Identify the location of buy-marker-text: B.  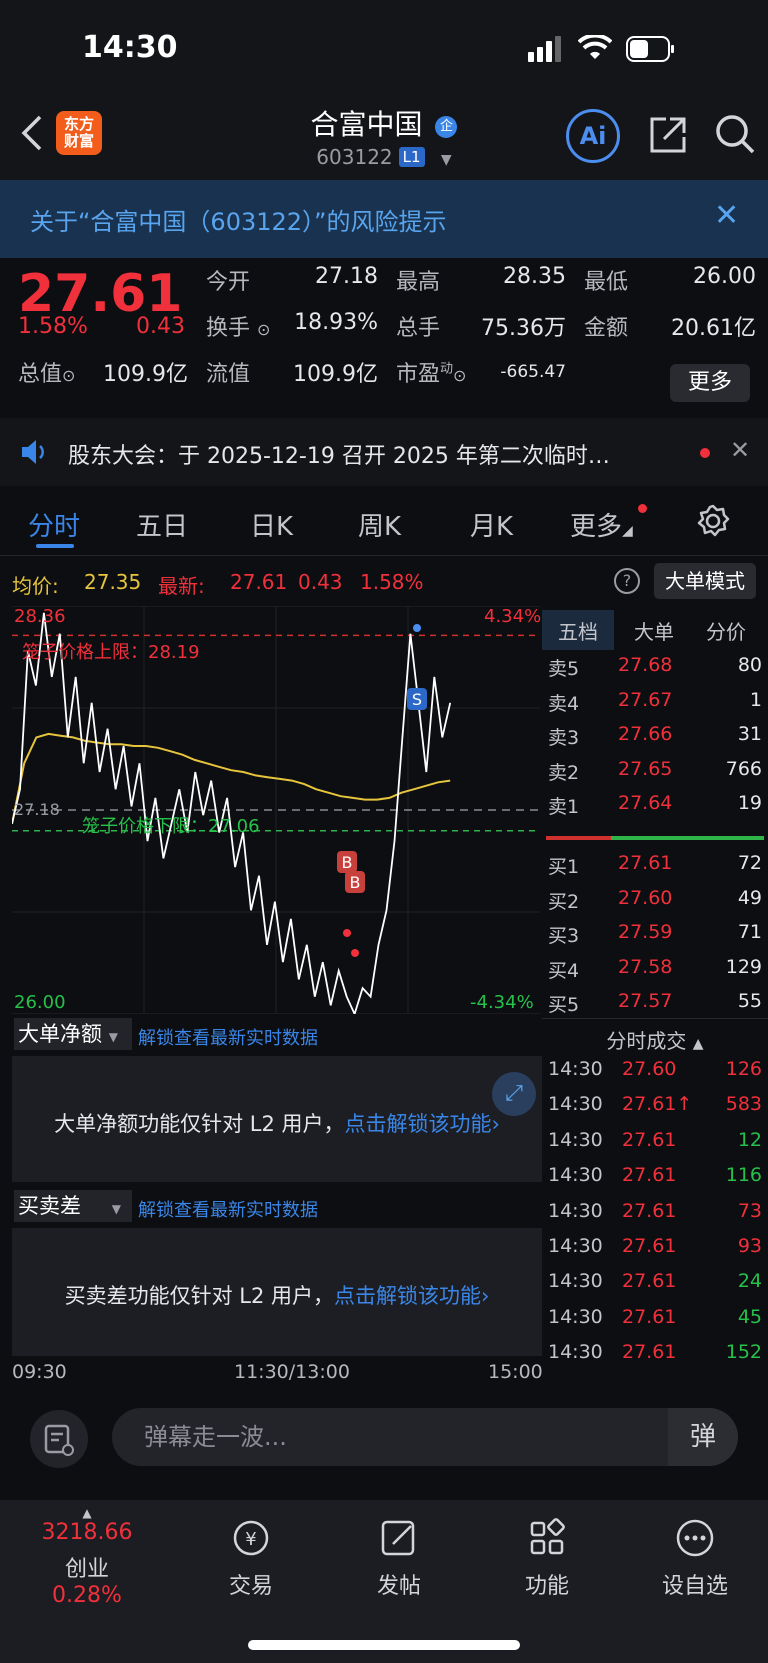
(347, 862).